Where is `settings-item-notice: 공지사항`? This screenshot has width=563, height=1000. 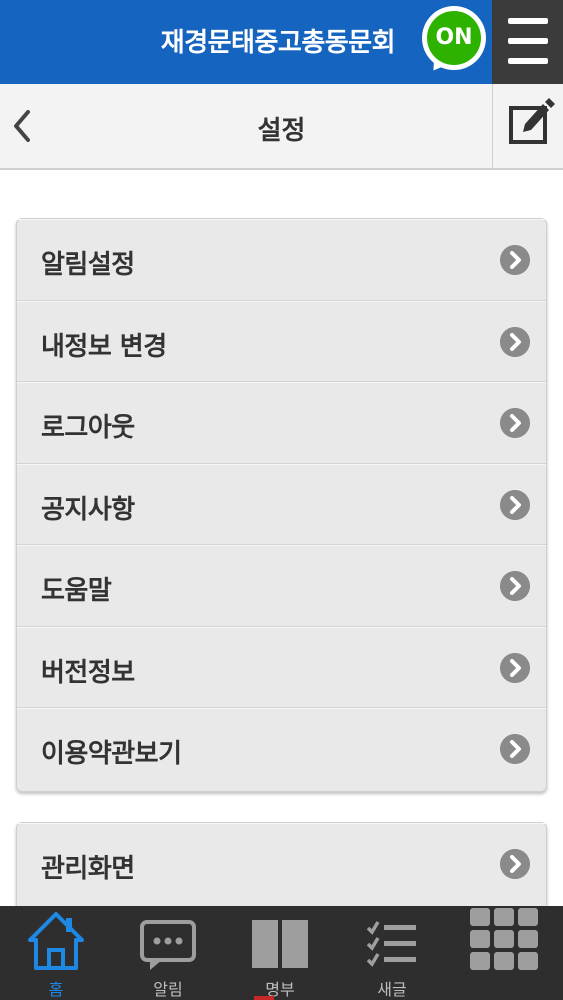
settings-item-notice: 공지사항 is located at coordinates (281, 504).